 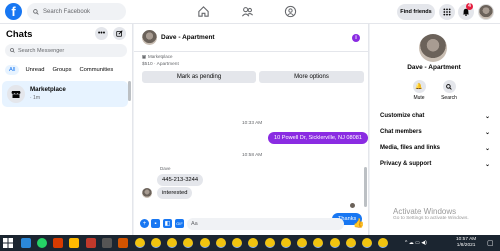 What do you see at coordinates (435, 132) in the screenshot?
I see `section-chat-members: Chat members ⌄` at bounding box center [435, 132].